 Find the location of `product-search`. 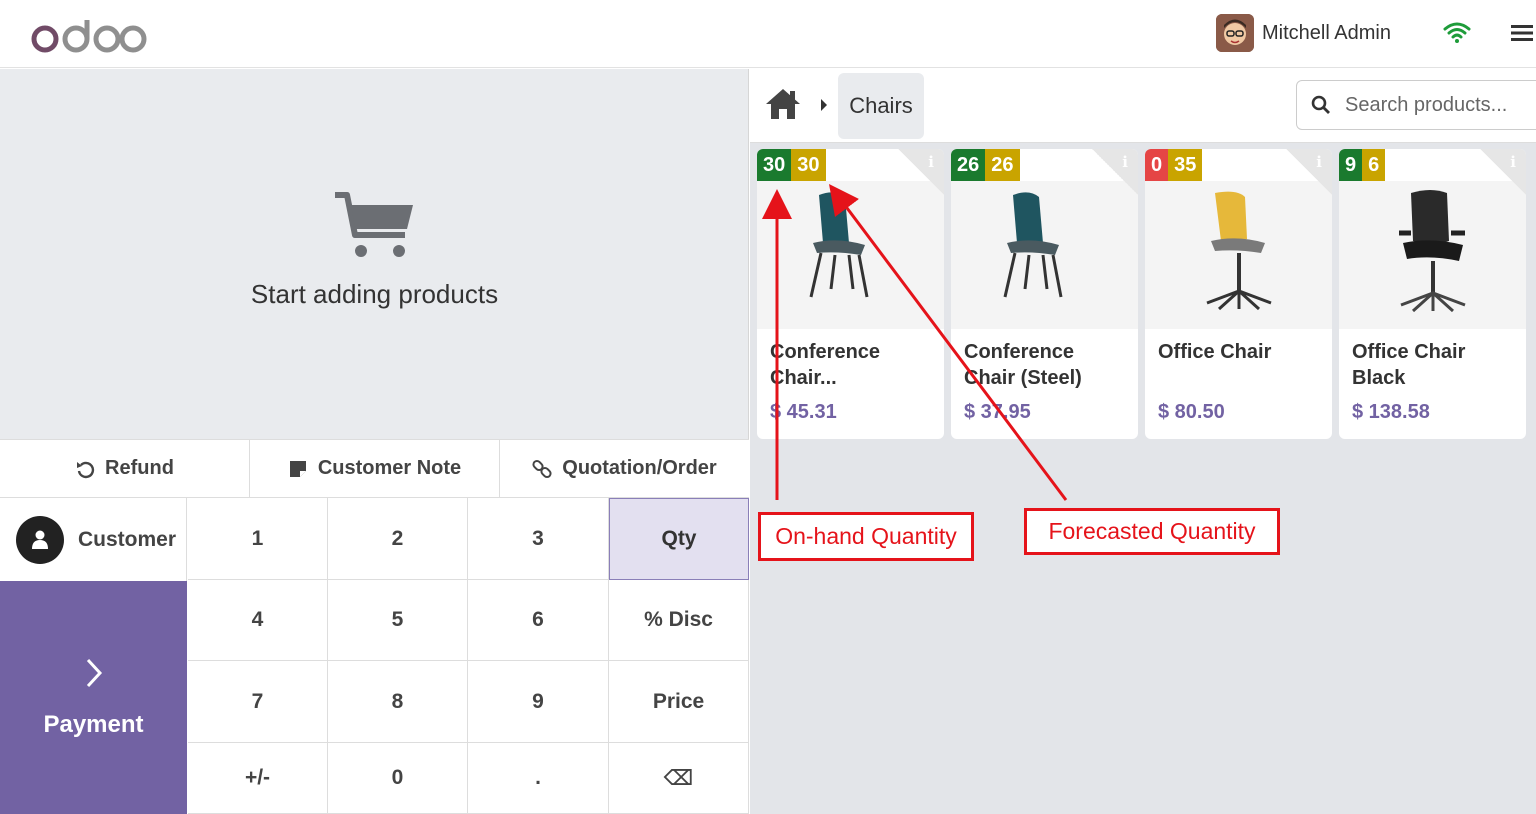

product-search is located at coordinates (1416, 105).